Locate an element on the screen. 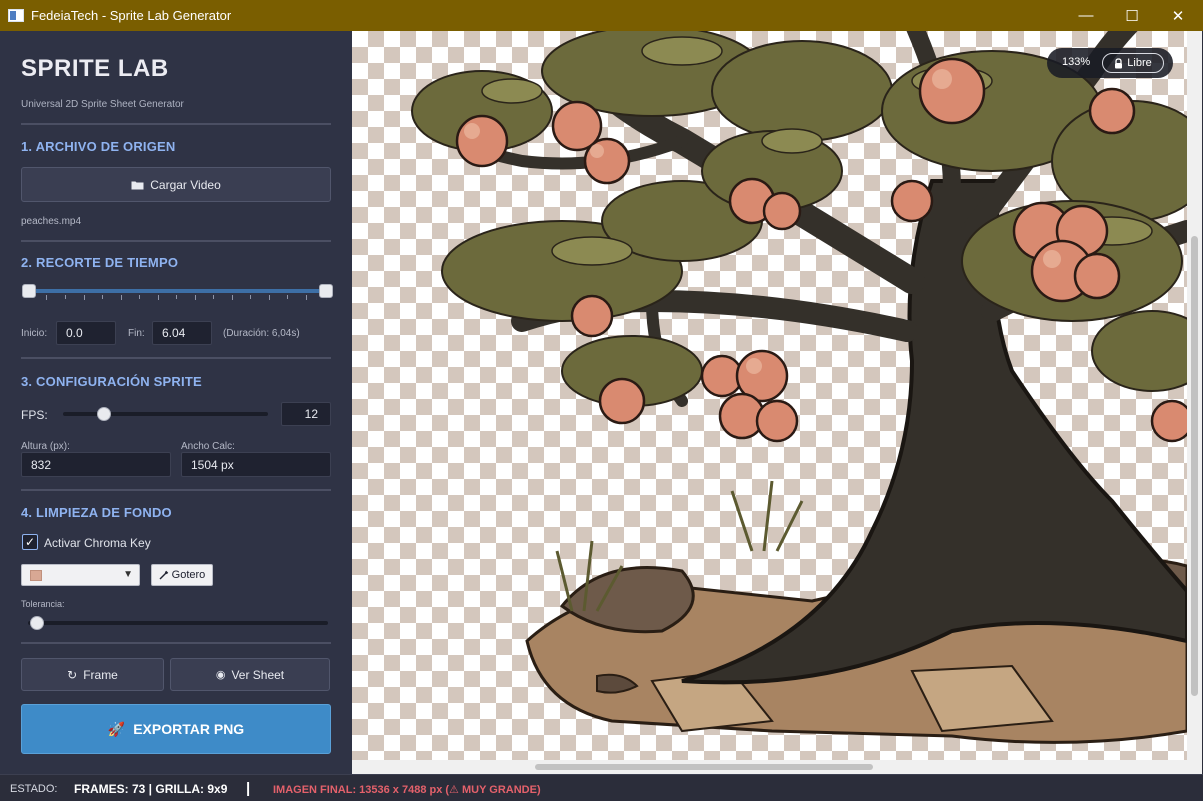 The image size is (1203, 801). zoom-level: 133% is located at coordinates (1076, 62).